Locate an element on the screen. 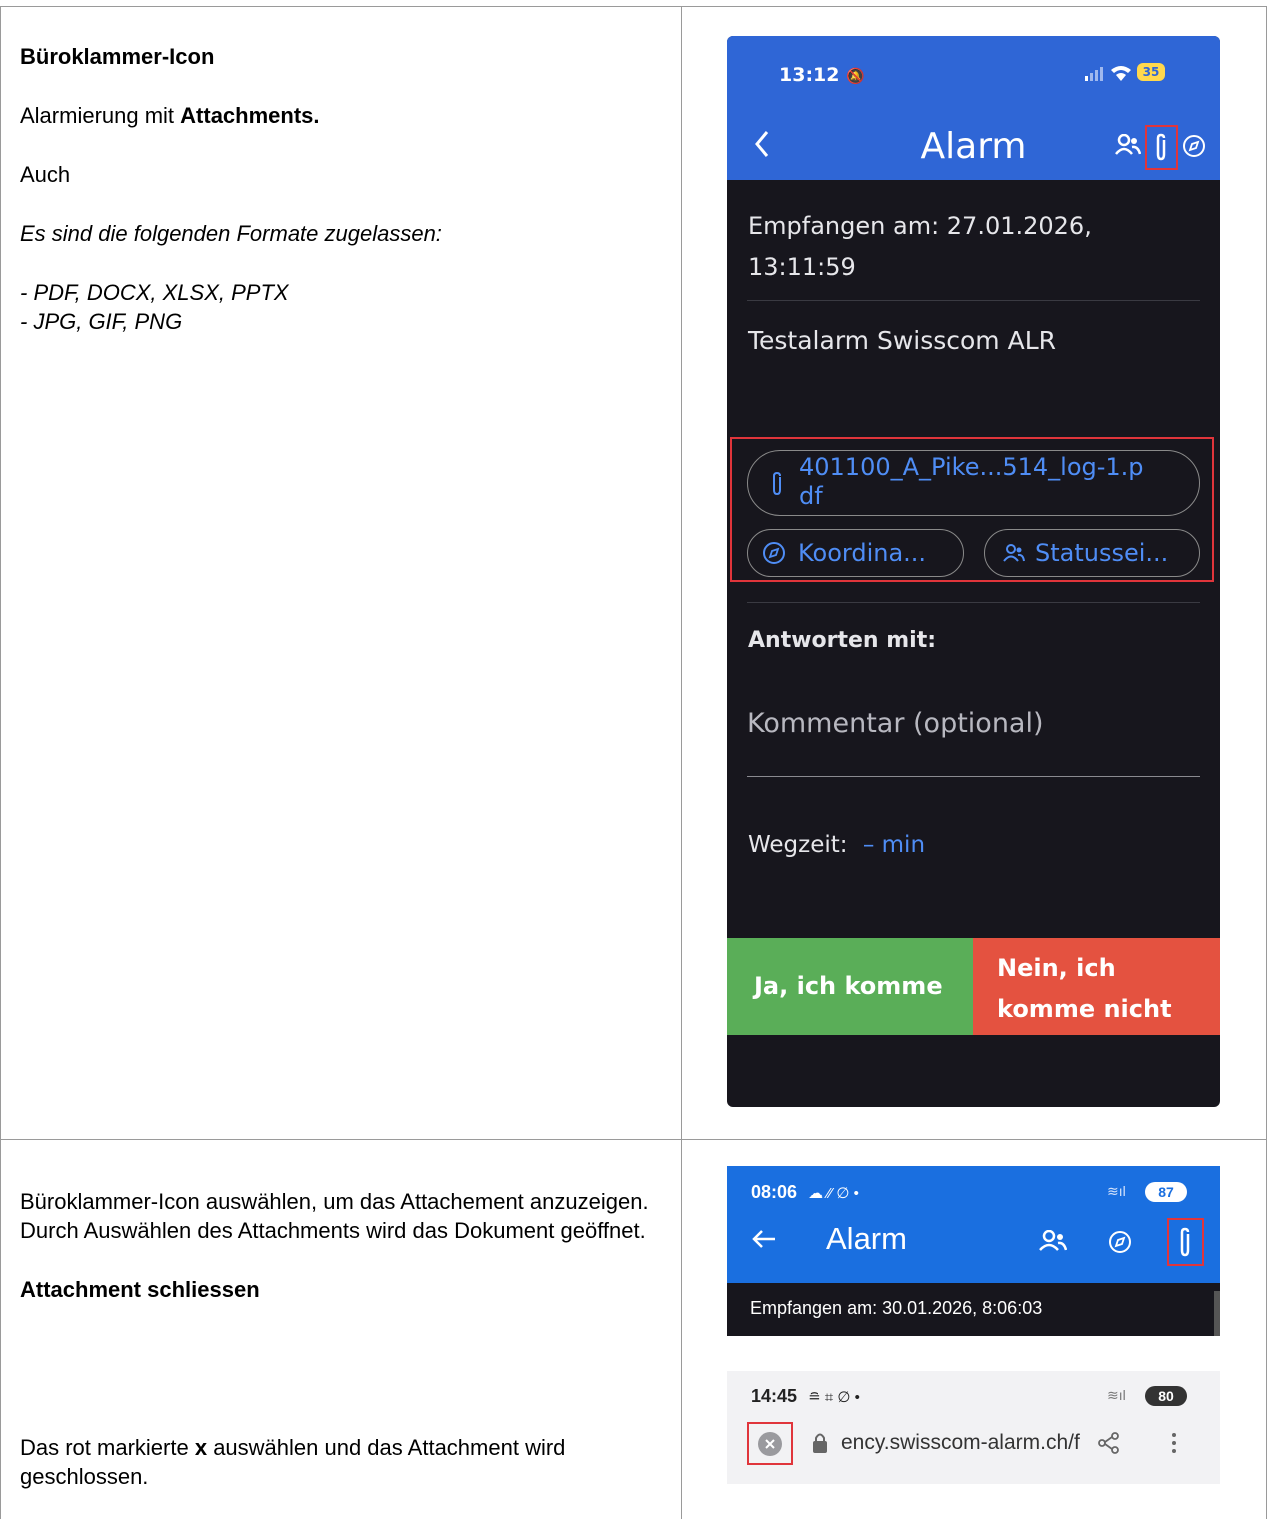  attachment-filename: 401100_A_Pike...514_log-1.p df is located at coordinates (971, 481).